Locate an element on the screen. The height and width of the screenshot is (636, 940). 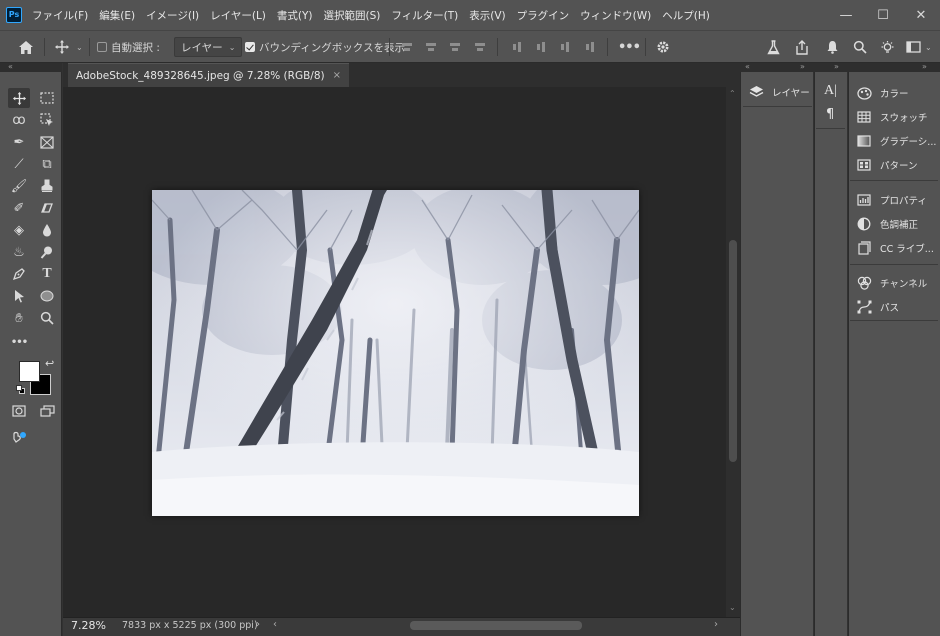
sponge-tool is located at coordinates (47, 252).